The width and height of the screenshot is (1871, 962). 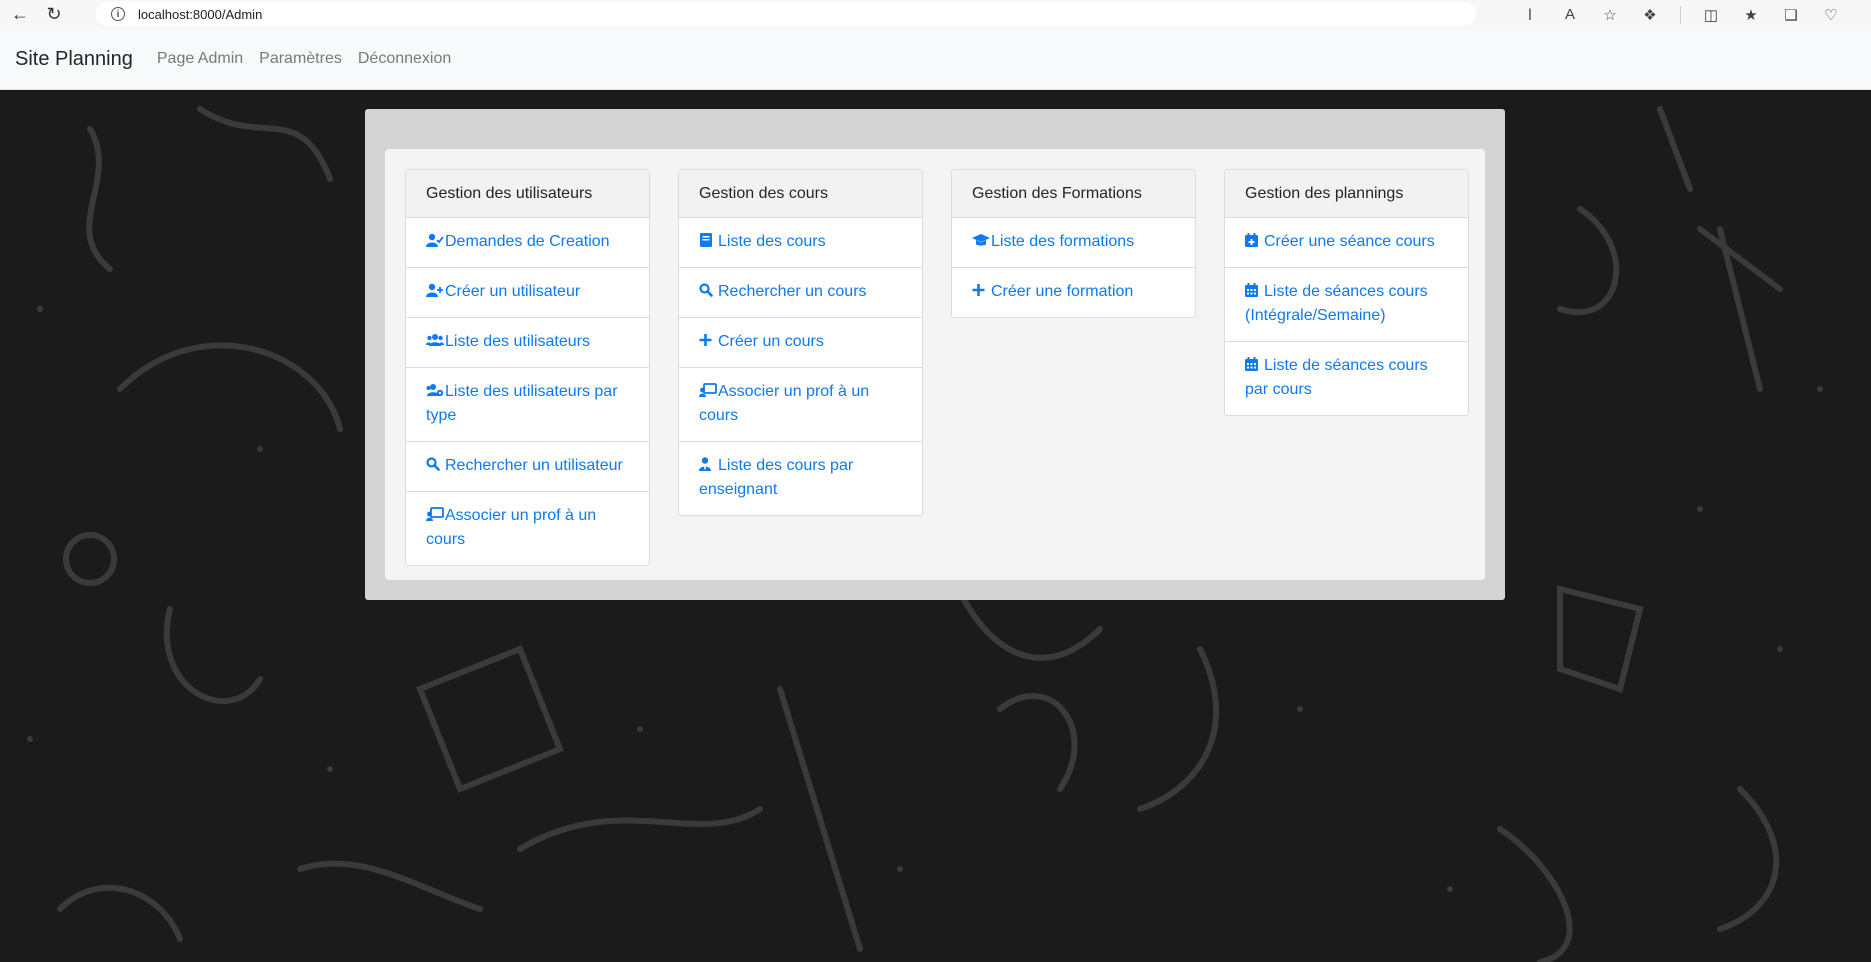 What do you see at coordinates (776, 477) in the screenshot?
I see `item-label: Liste des cours par enseignant` at bounding box center [776, 477].